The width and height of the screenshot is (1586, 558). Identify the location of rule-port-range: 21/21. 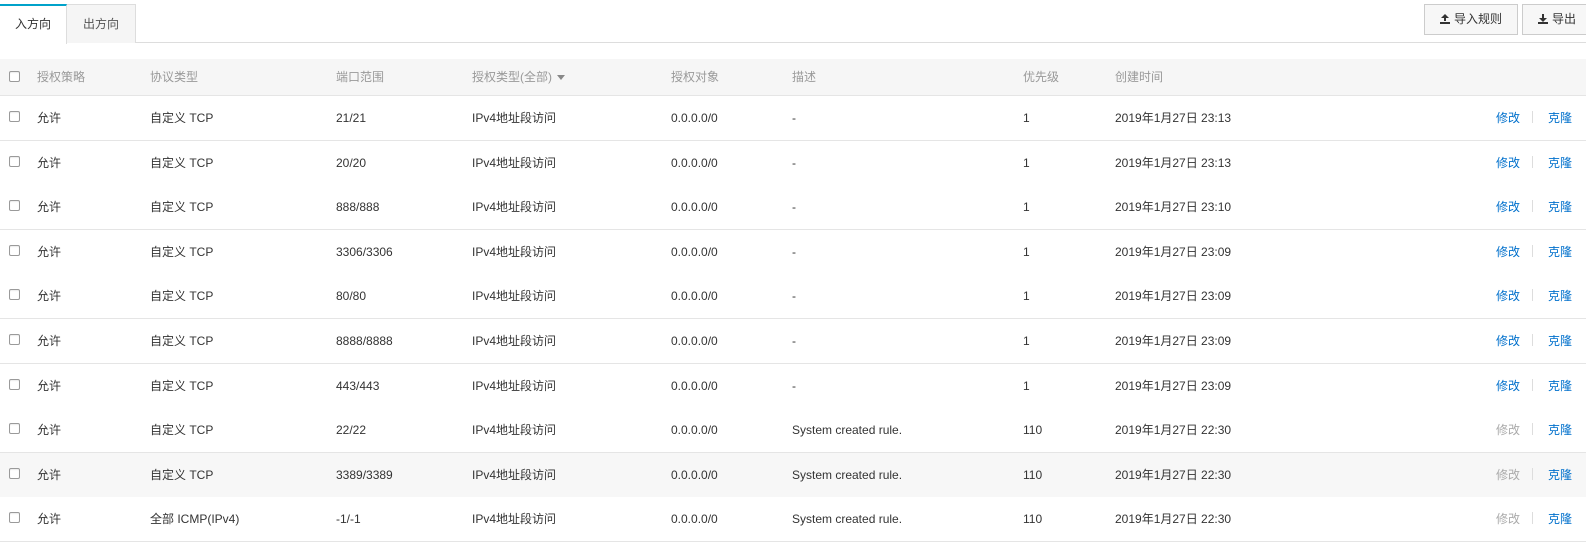
(351, 118).